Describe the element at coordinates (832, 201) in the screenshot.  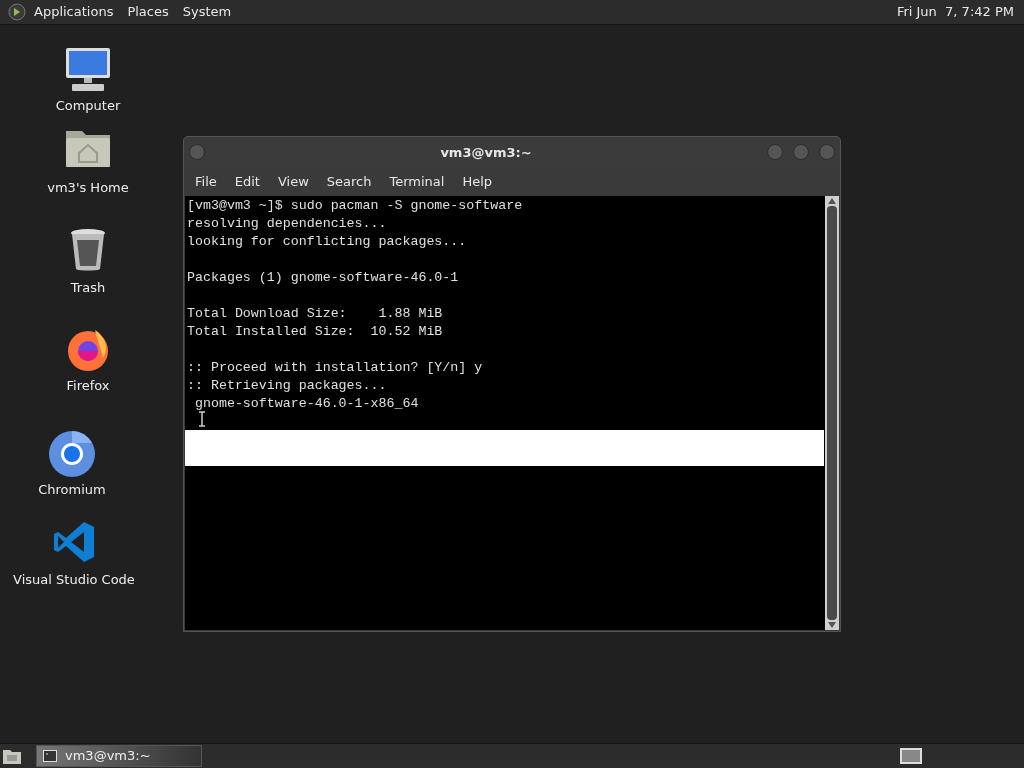
I see `scroll-up-icon` at that location.